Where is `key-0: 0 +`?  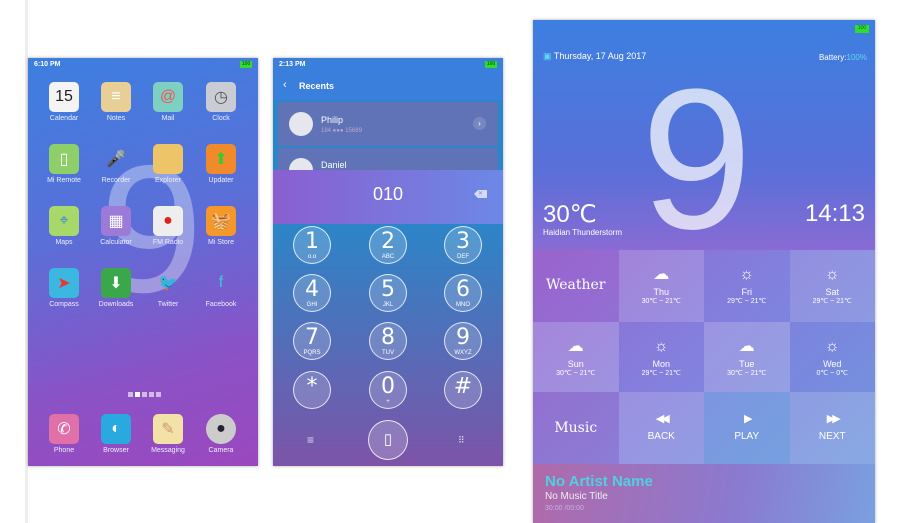
key-0: 0 + is located at coordinates (388, 390).